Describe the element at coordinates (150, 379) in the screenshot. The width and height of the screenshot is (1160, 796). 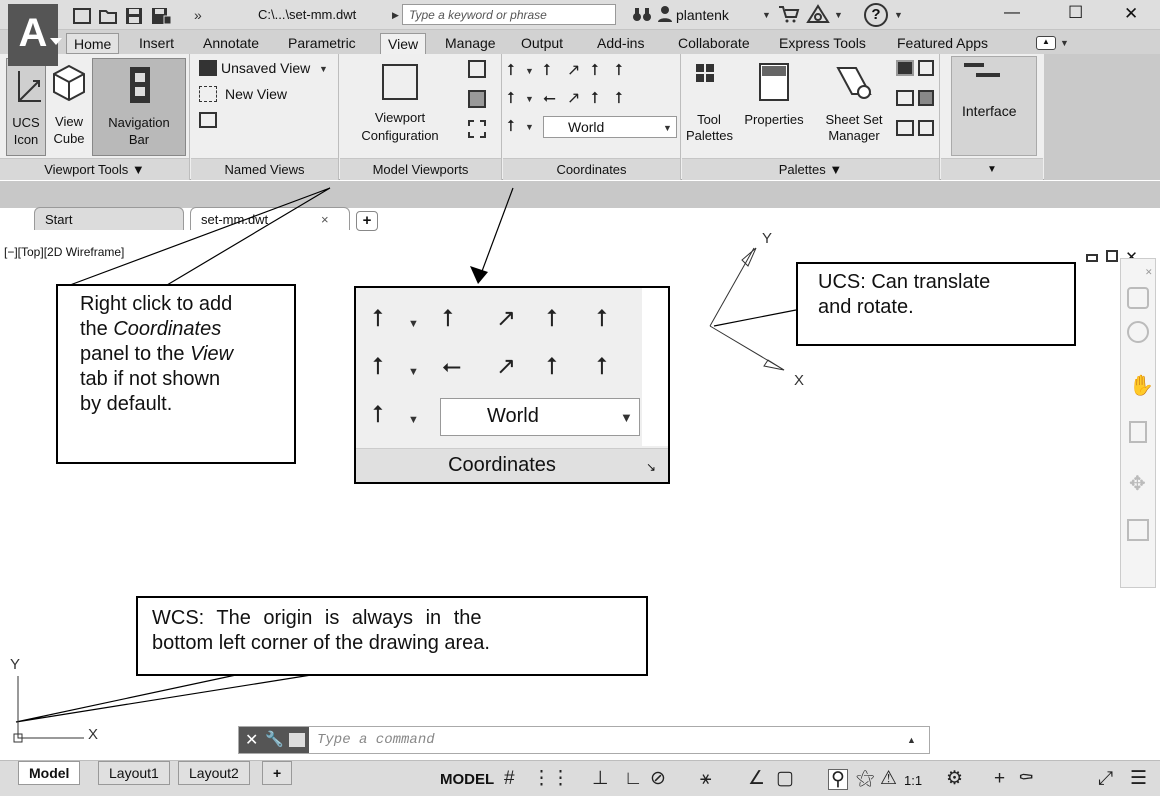
I see `callout-line-4: tab if not shown` at that location.